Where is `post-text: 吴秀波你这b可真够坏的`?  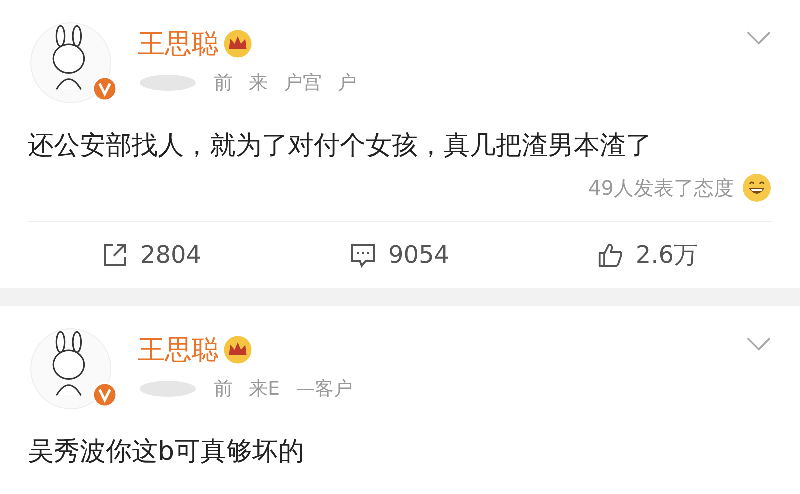
post-text: 吴秀波你这b可真够坏的 is located at coordinates (167, 452).